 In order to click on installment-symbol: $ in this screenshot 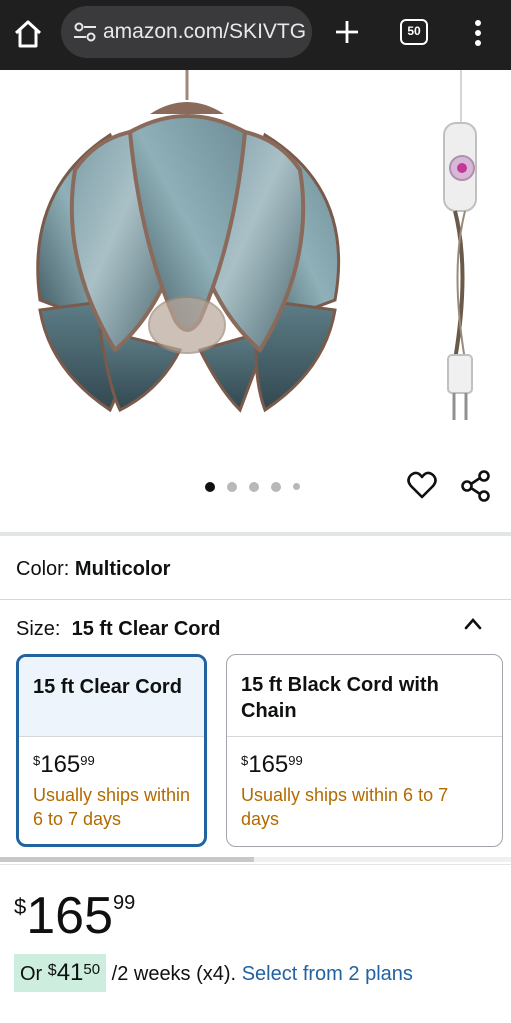, I will do `click(52, 970)`.